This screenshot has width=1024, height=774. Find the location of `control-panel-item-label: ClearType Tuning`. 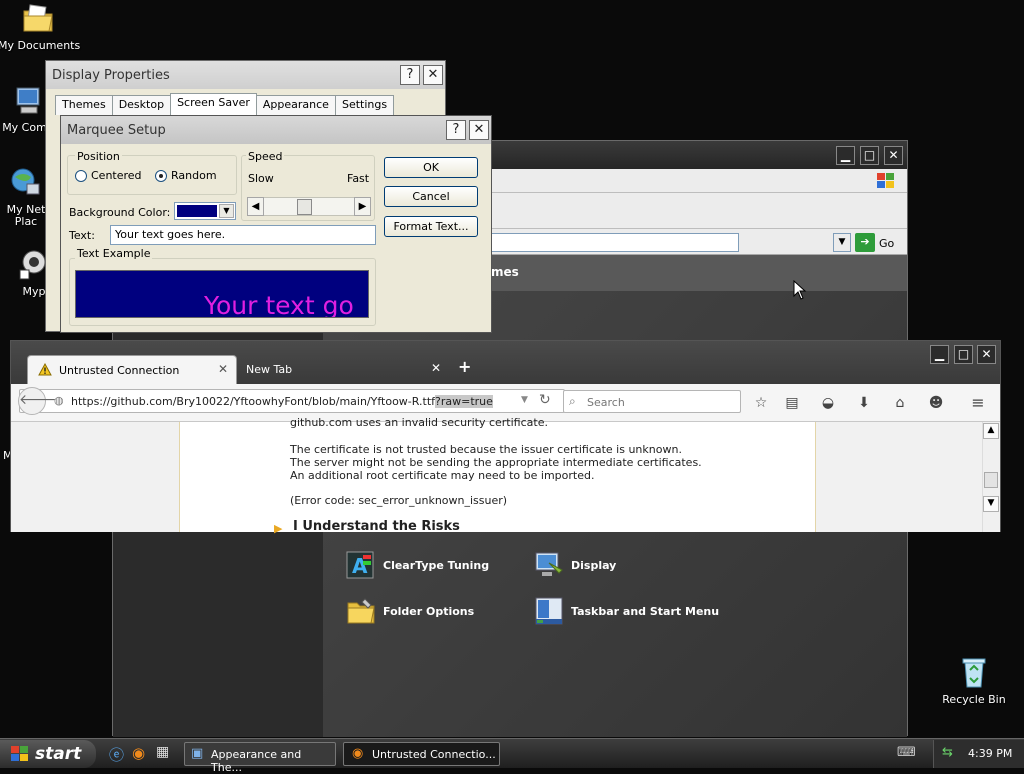

control-panel-item-label: ClearType Tuning is located at coordinates (436, 565).